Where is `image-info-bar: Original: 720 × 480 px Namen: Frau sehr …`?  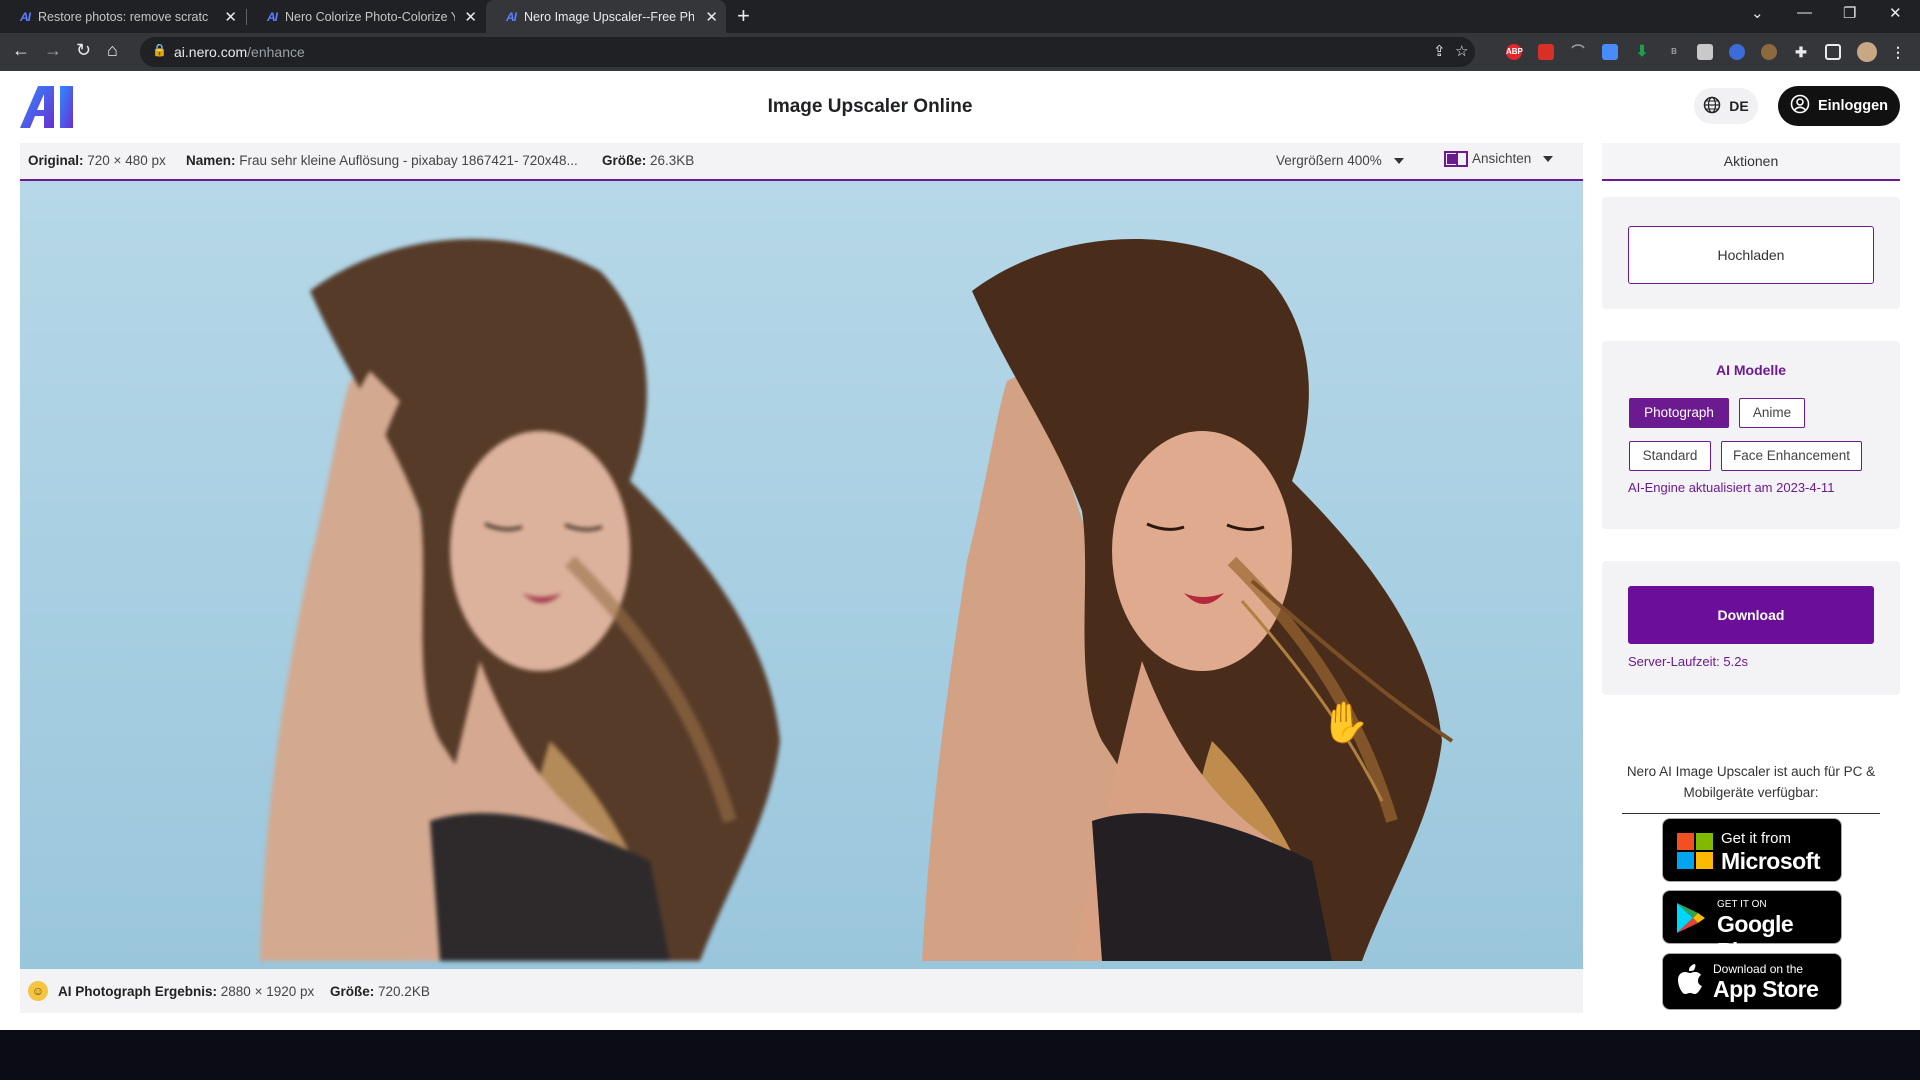 image-info-bar: Original: 720 × 480 px Namen: Frau sehr … is located at coordinates (801, 162).